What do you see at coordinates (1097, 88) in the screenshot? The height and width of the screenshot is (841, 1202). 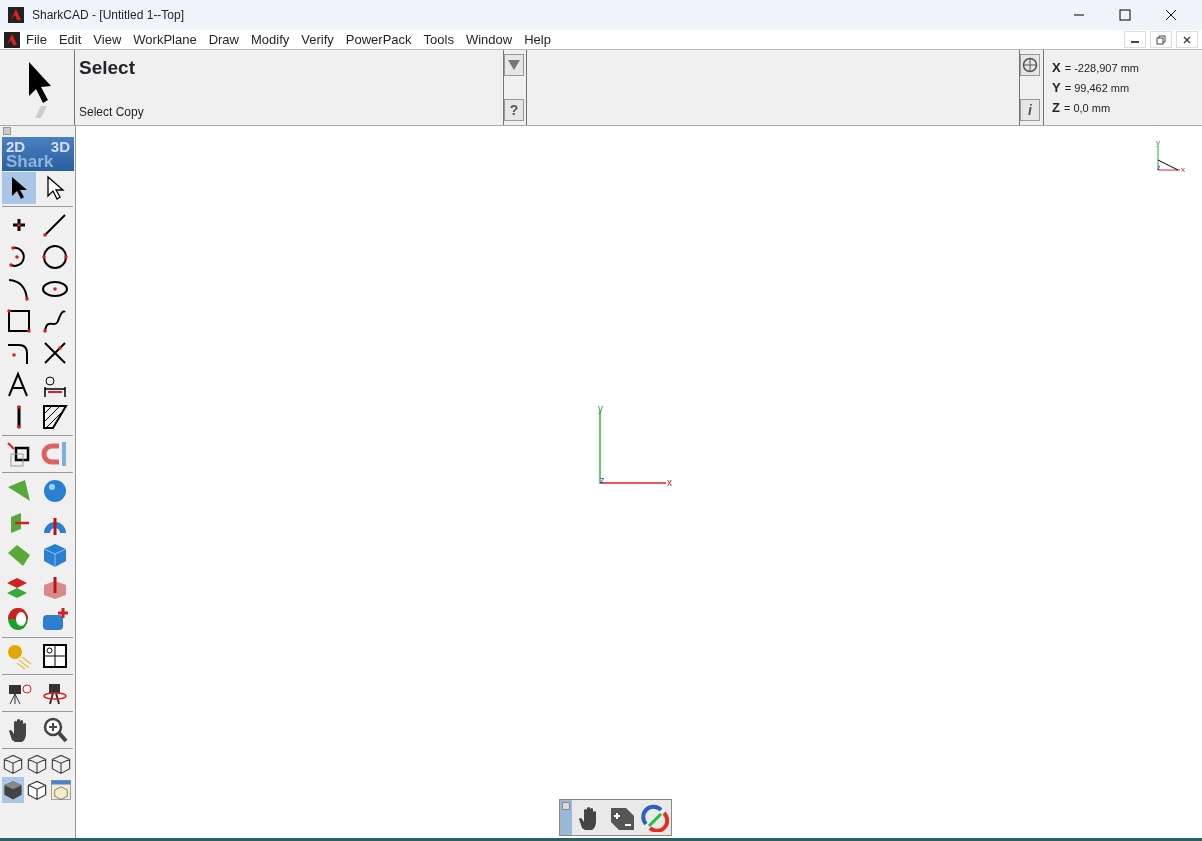 I see `coordinate-value: = 99,462 mm` at bounding box center [1097, 88].